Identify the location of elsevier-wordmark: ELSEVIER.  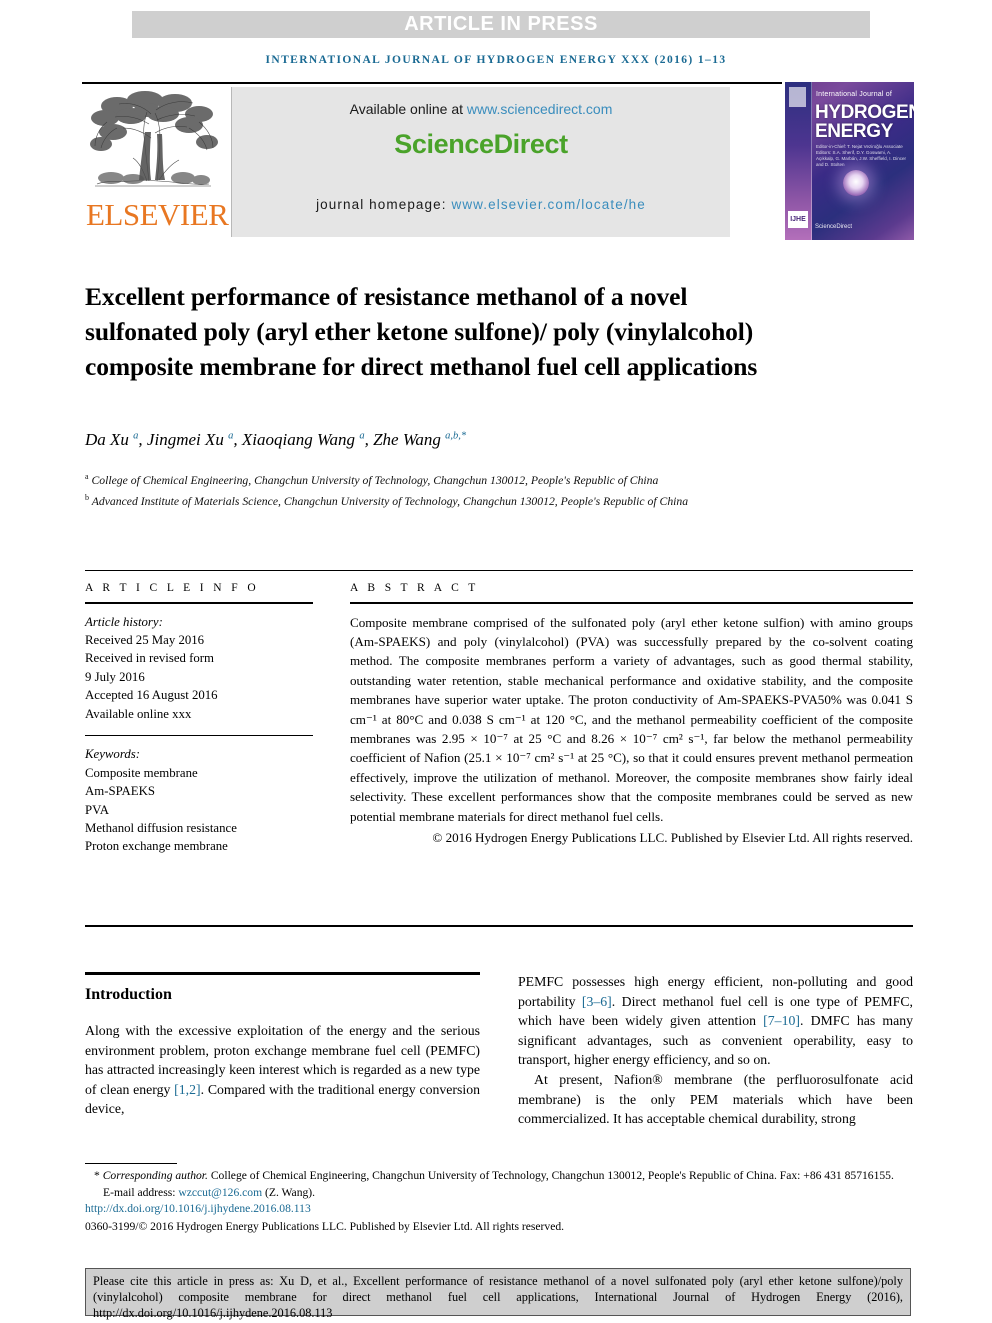
(157, 214).